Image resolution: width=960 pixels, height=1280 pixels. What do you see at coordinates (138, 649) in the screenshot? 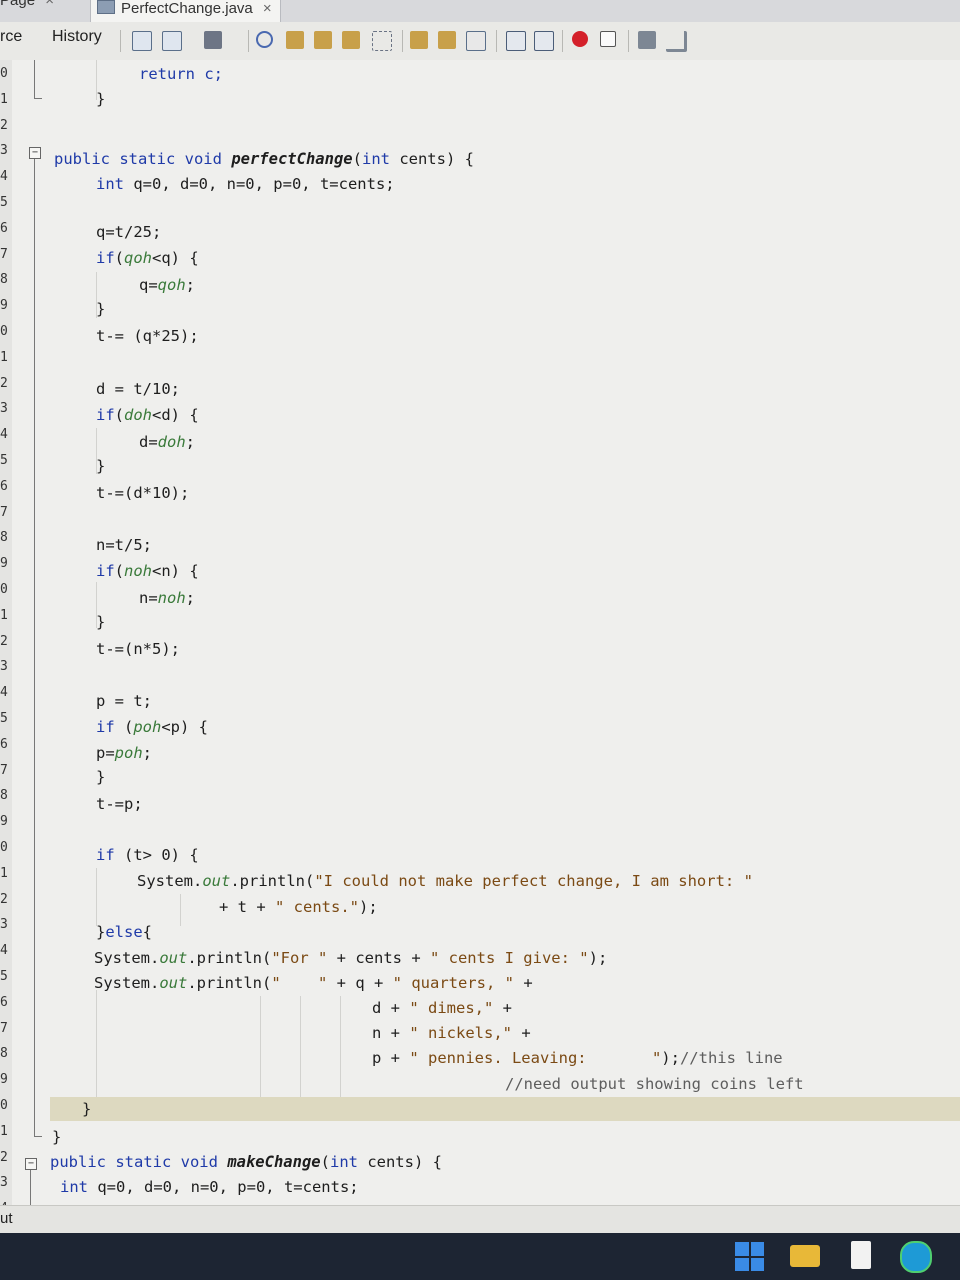
I see `code-line: t-=(n*5);` at bounding box center [138, 649].